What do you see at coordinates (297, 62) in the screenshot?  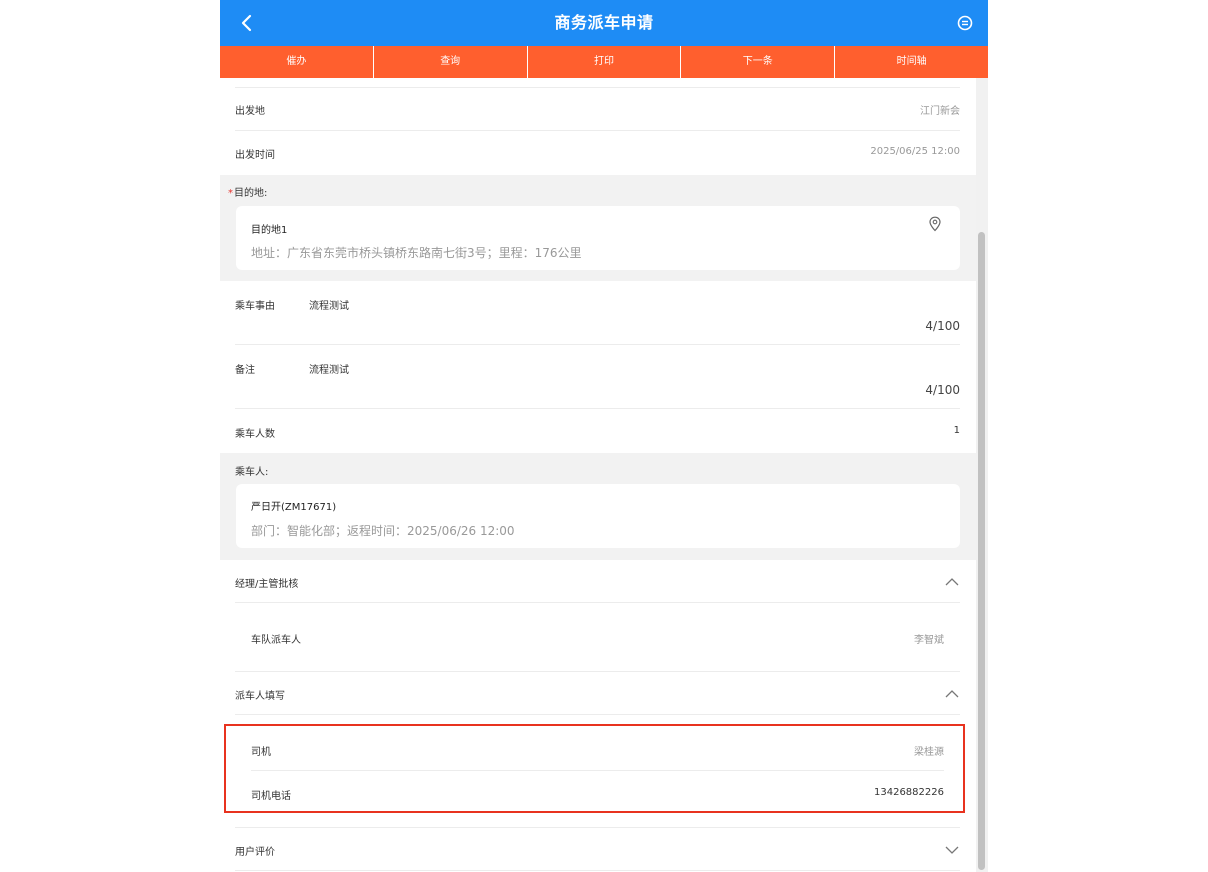 I see `urge-button: 催办` at bounding box center [297, 62].